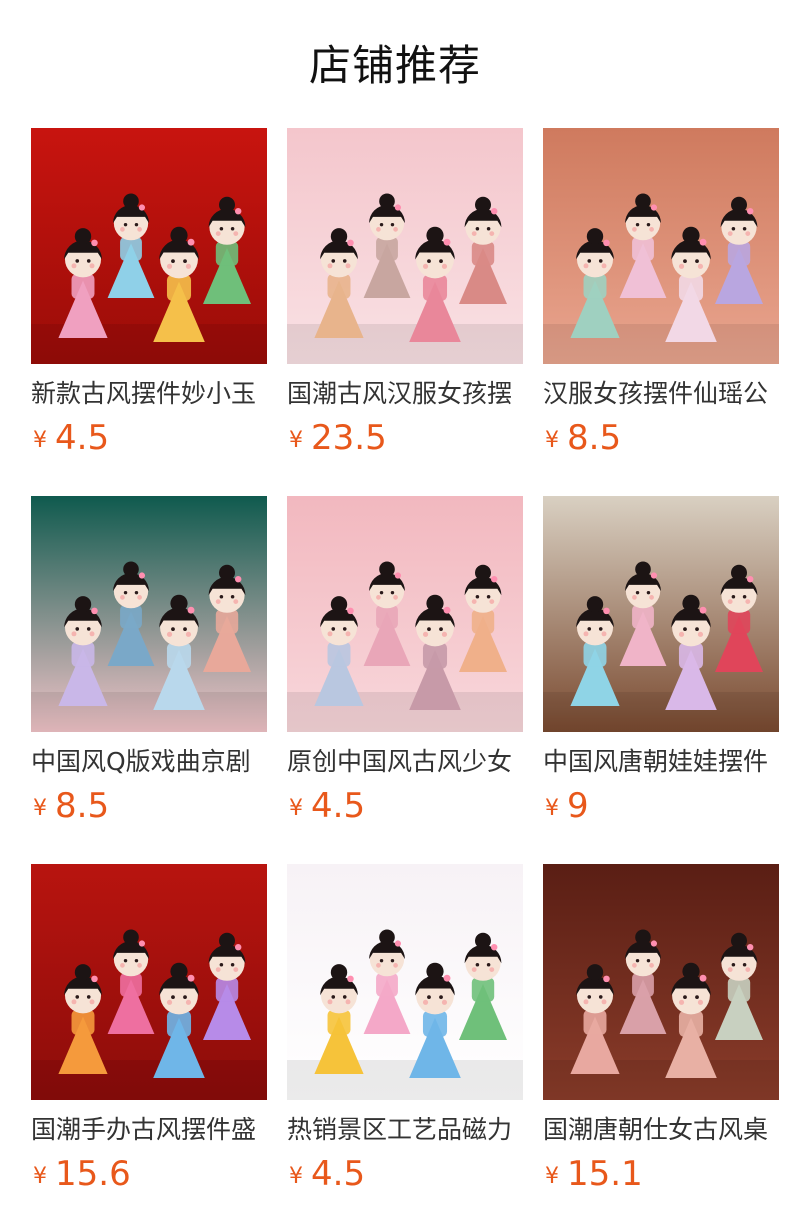 The height and width of the screenshot is (1232, 790). I want to click on product-card: 汉服女孩摆件仙瑶公 ¥8.5, so click(661, 293).